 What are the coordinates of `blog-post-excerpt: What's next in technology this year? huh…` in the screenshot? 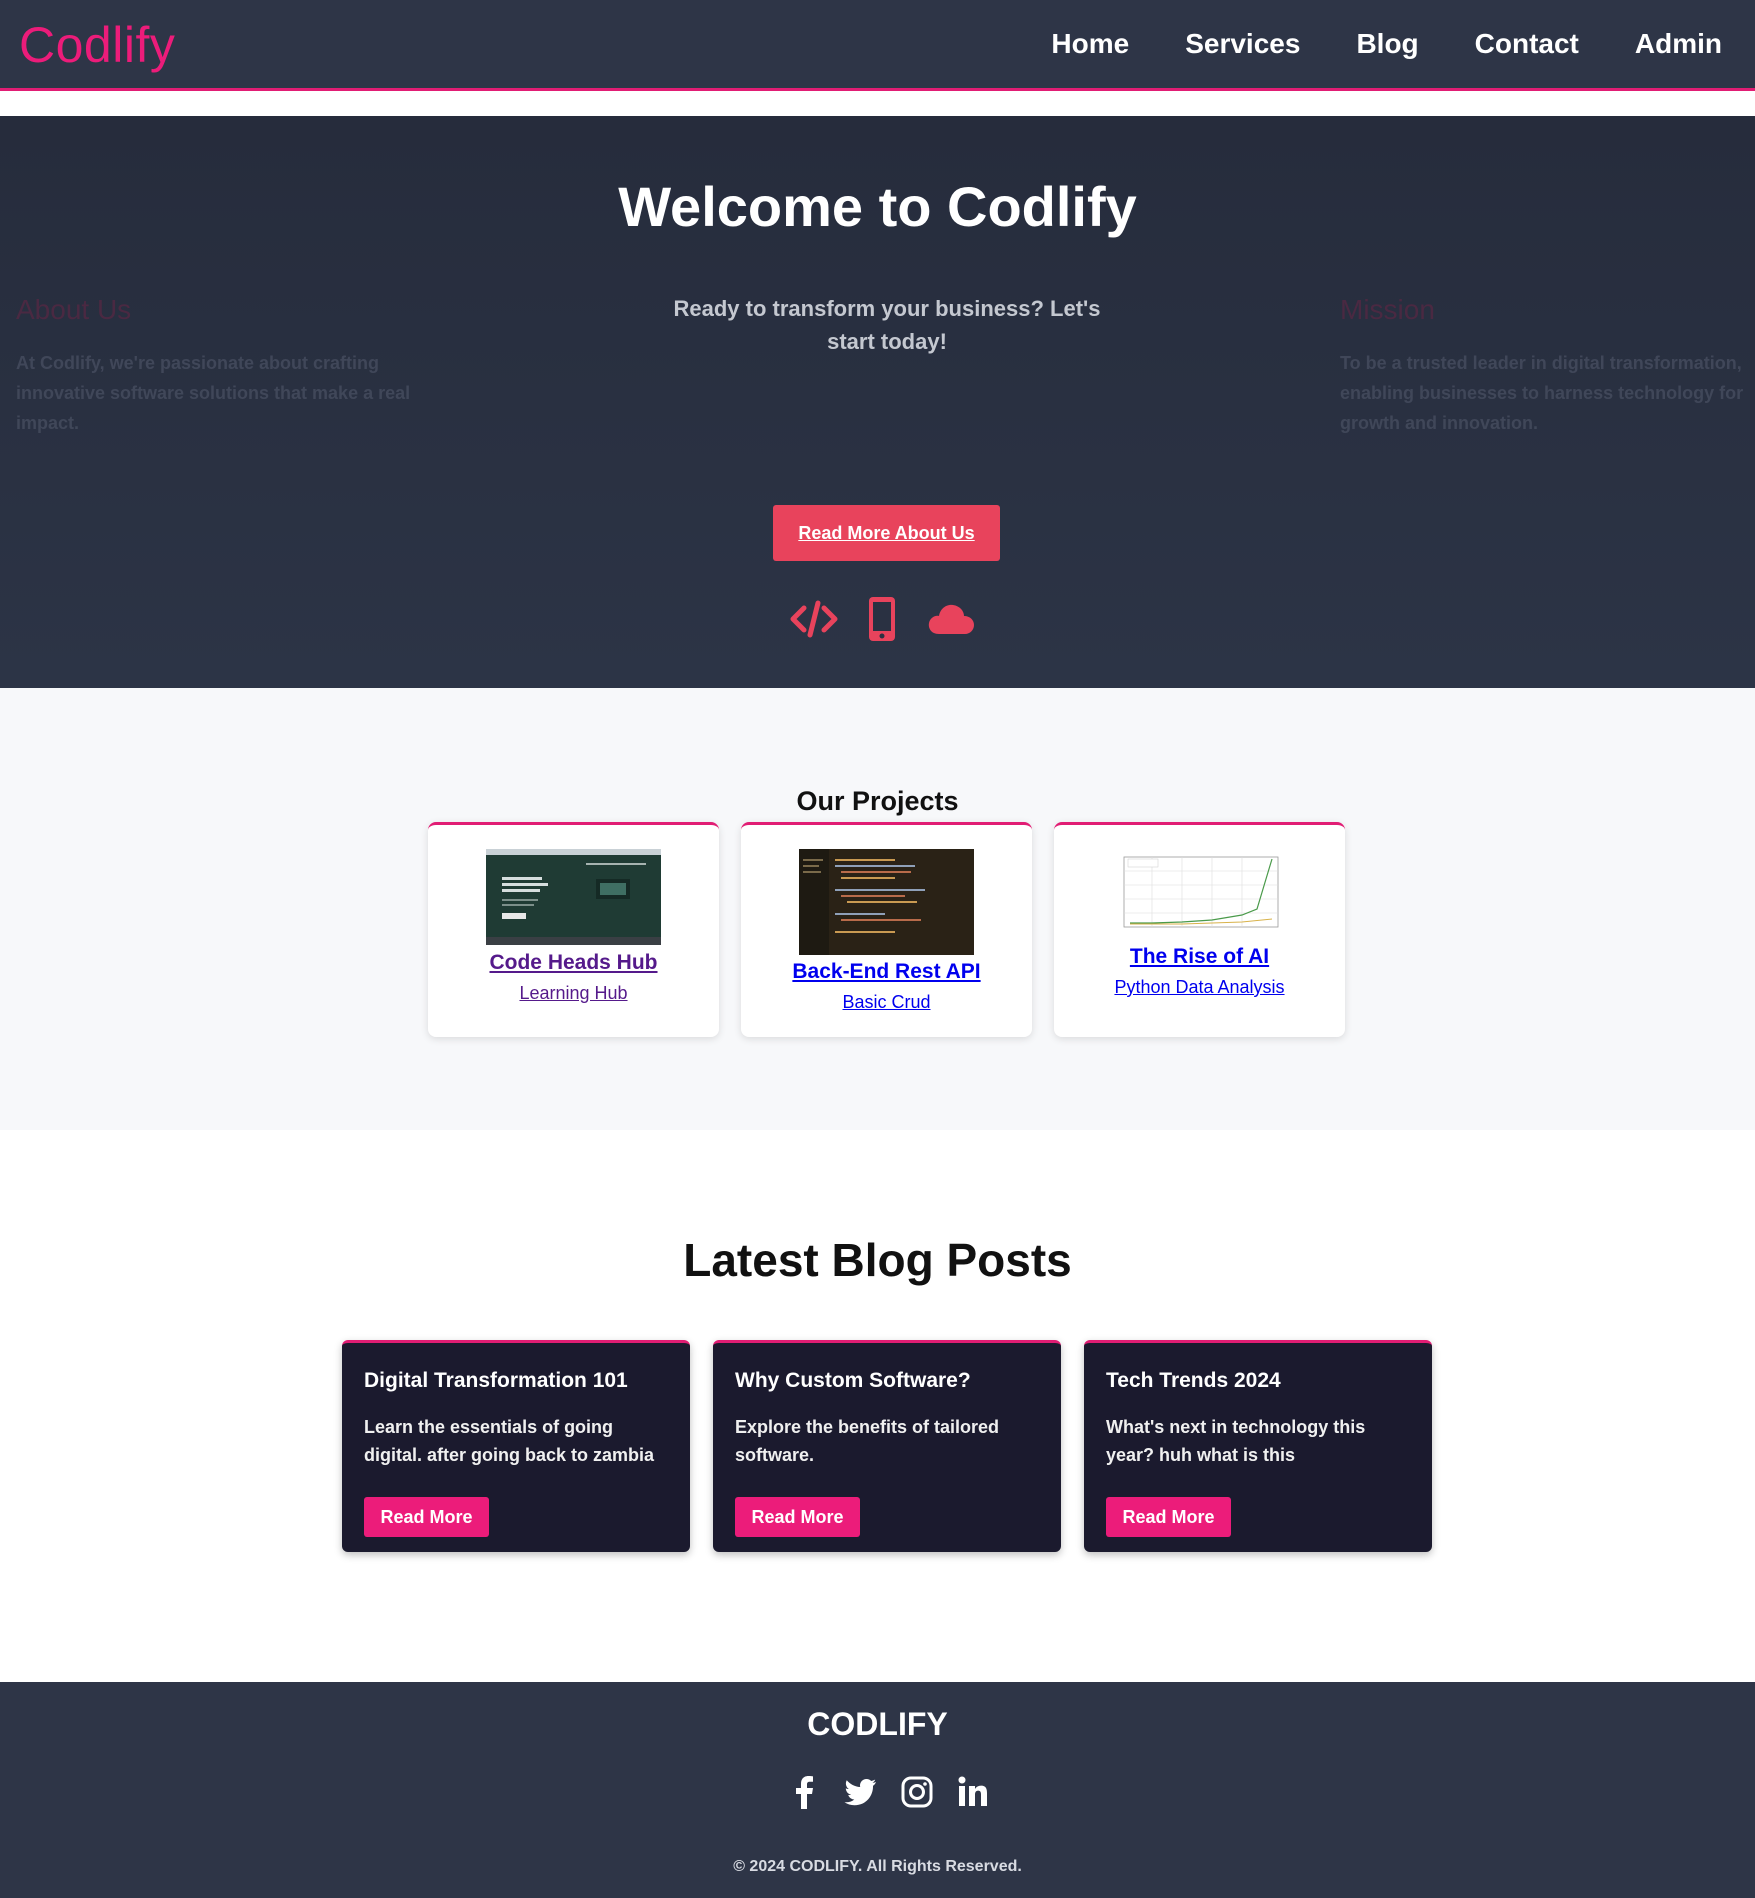 It's located at (1236, 1441).